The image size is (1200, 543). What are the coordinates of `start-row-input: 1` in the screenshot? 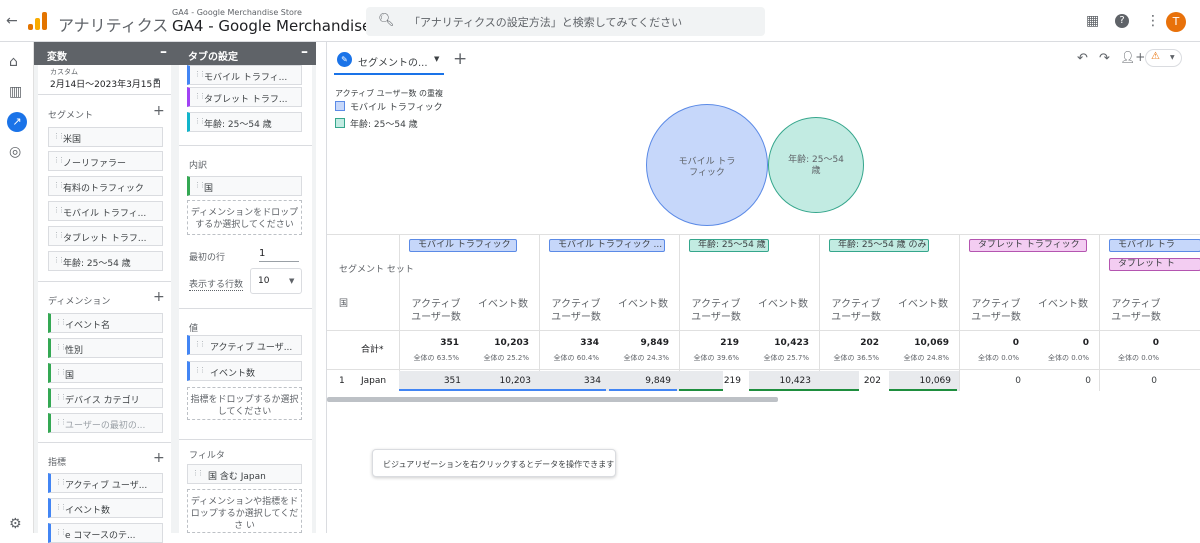 It's located at (279, 255).